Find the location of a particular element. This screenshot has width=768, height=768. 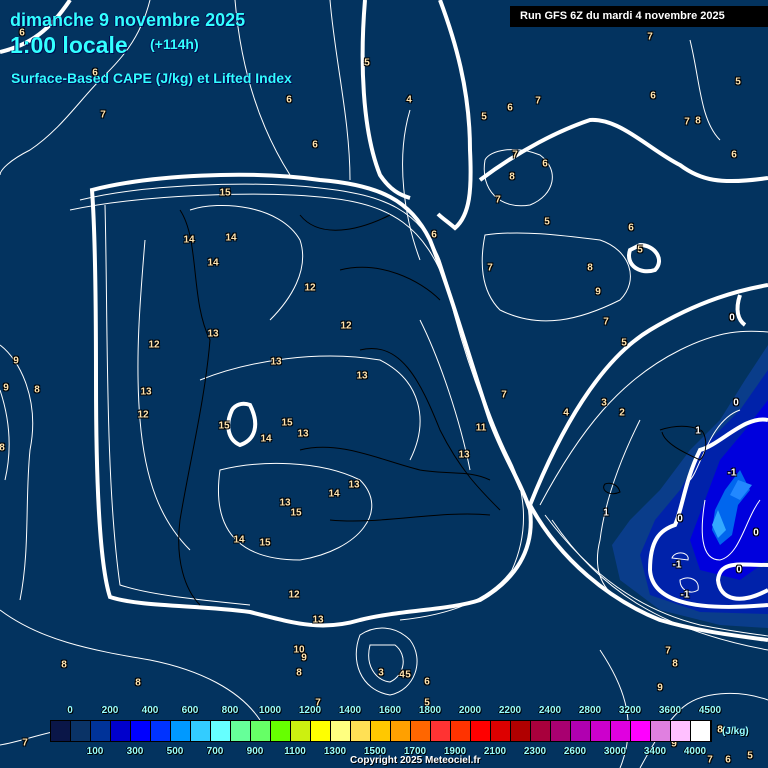

scale-label-bottom: 3000 is located at coordinates (615, 751).